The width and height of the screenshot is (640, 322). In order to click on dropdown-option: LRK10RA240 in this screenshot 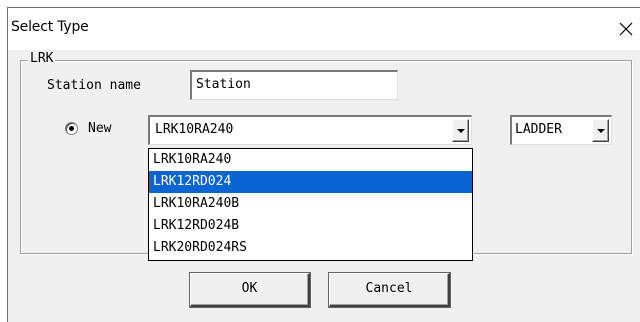, I will do `click(310, 160)`.